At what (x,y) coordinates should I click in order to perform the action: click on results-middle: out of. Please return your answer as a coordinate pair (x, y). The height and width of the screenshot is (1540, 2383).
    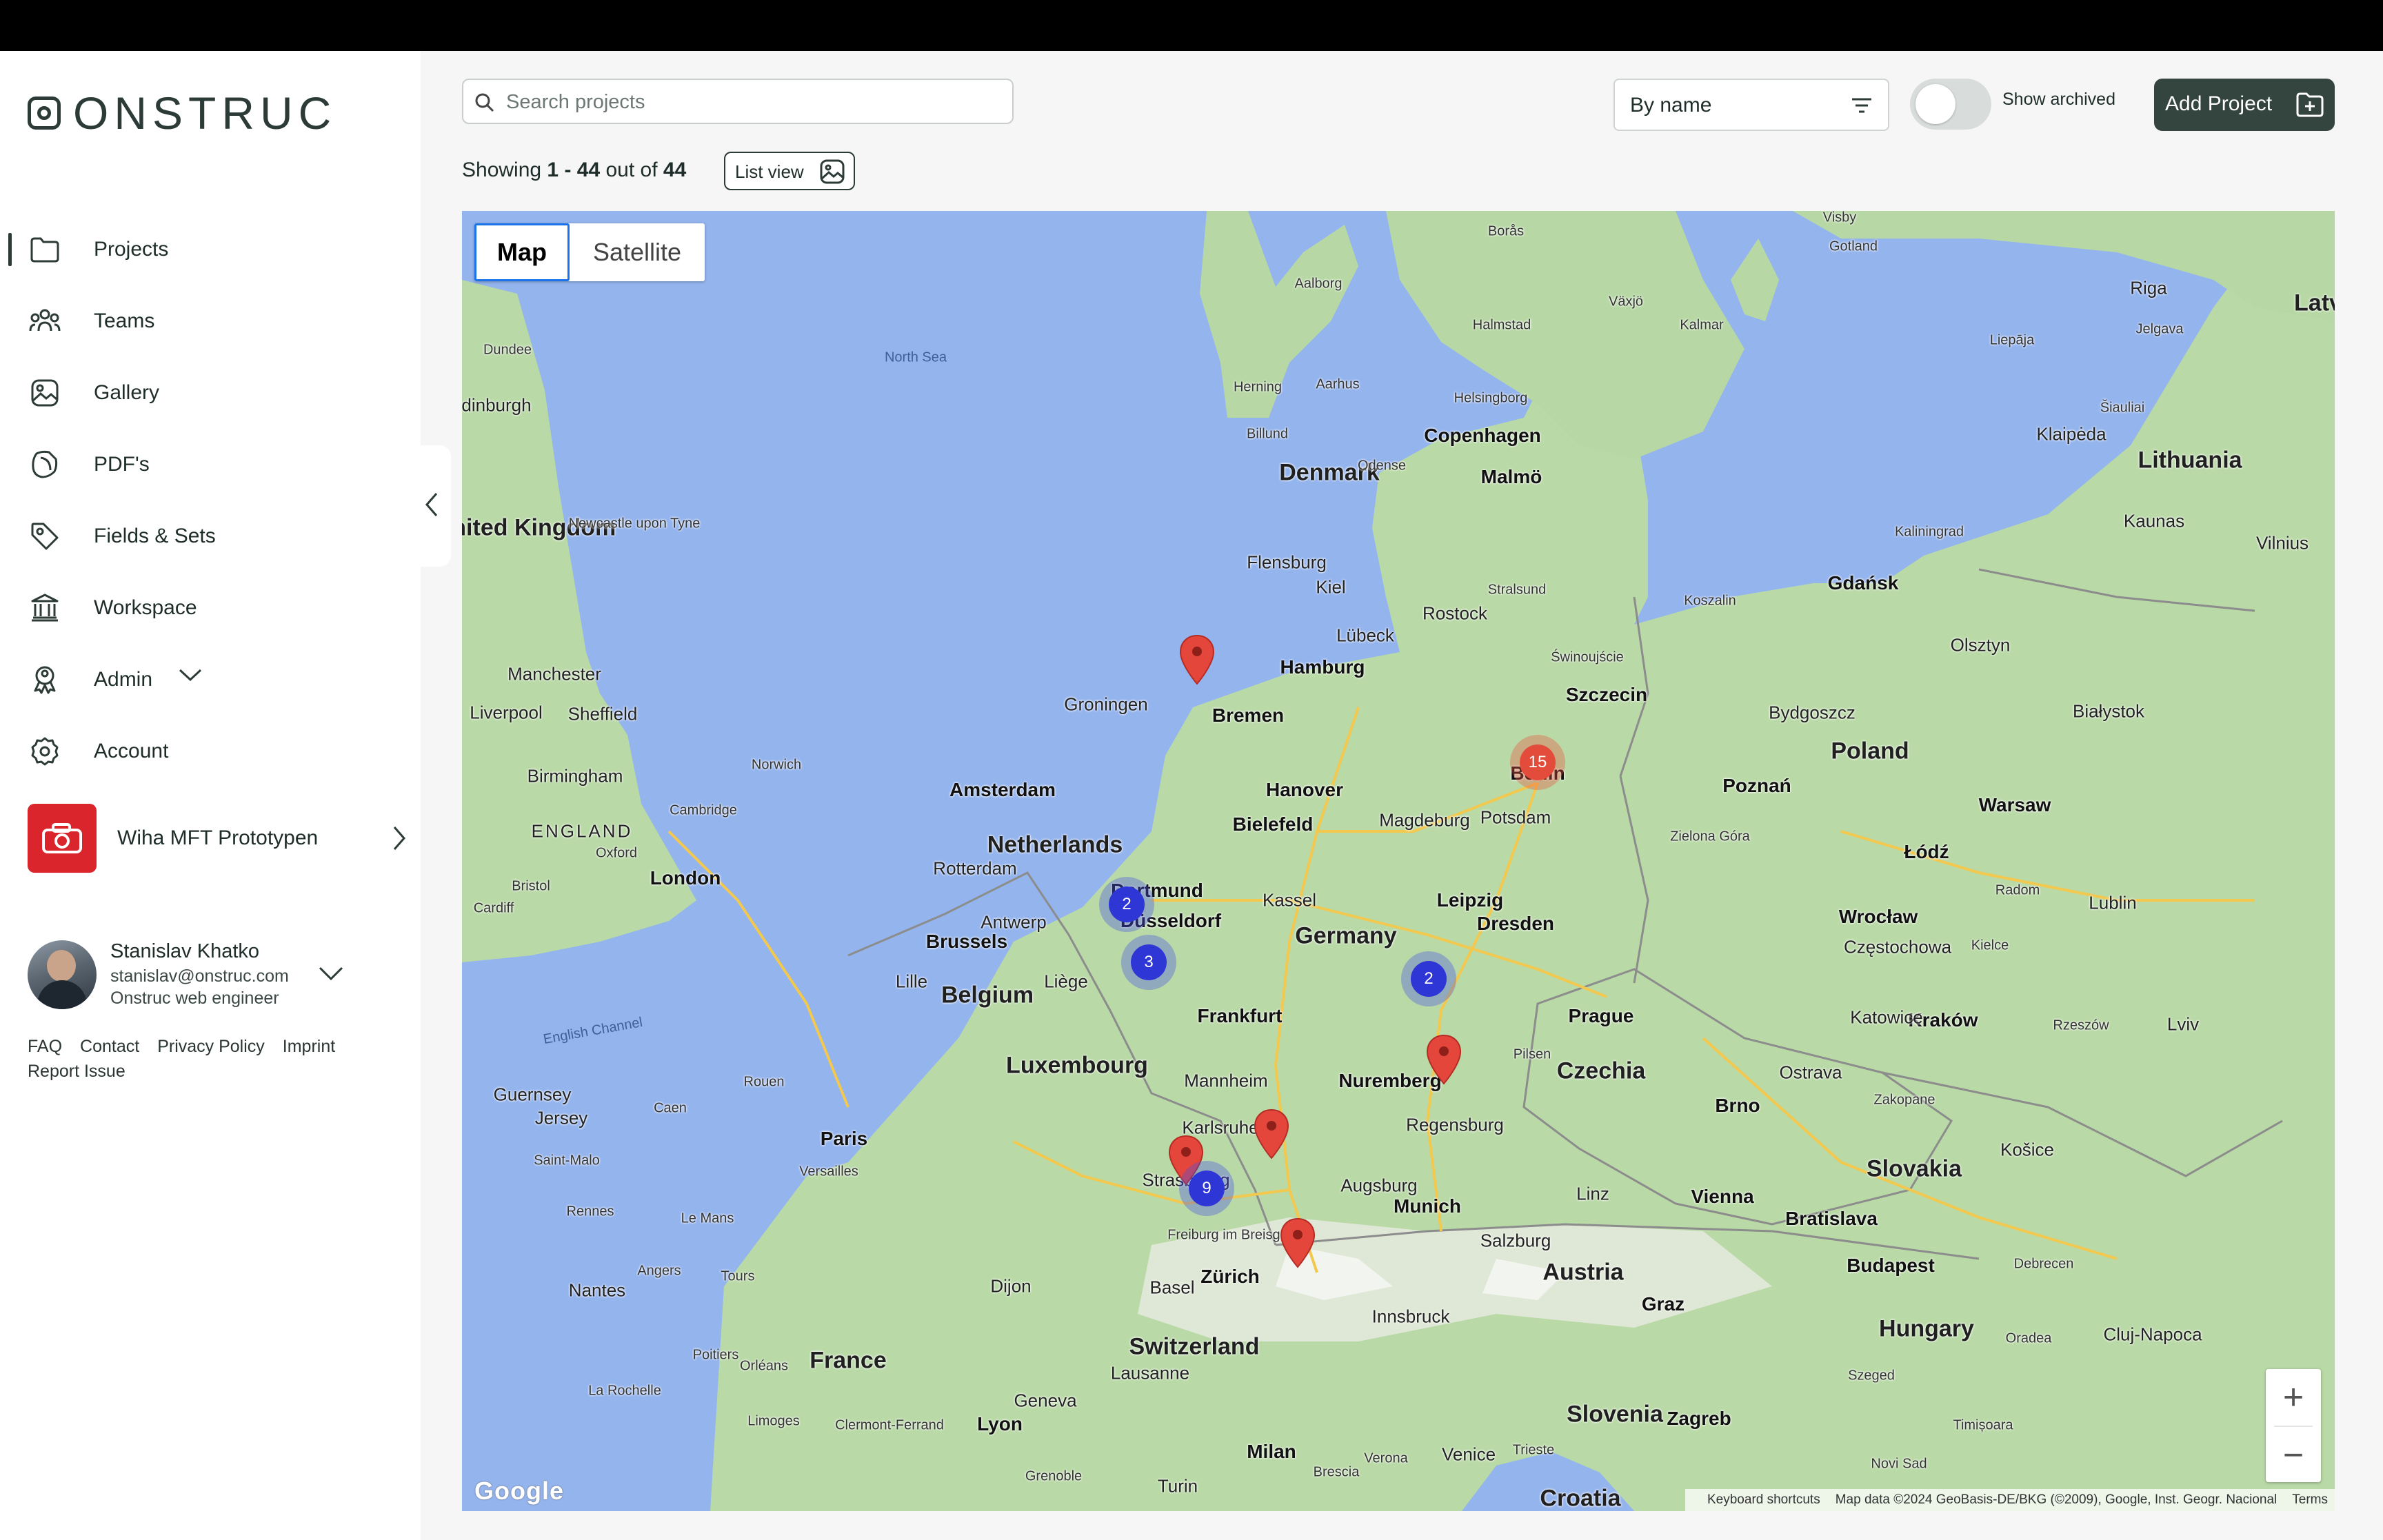
    Looking at the image, I should click on (631, 170).